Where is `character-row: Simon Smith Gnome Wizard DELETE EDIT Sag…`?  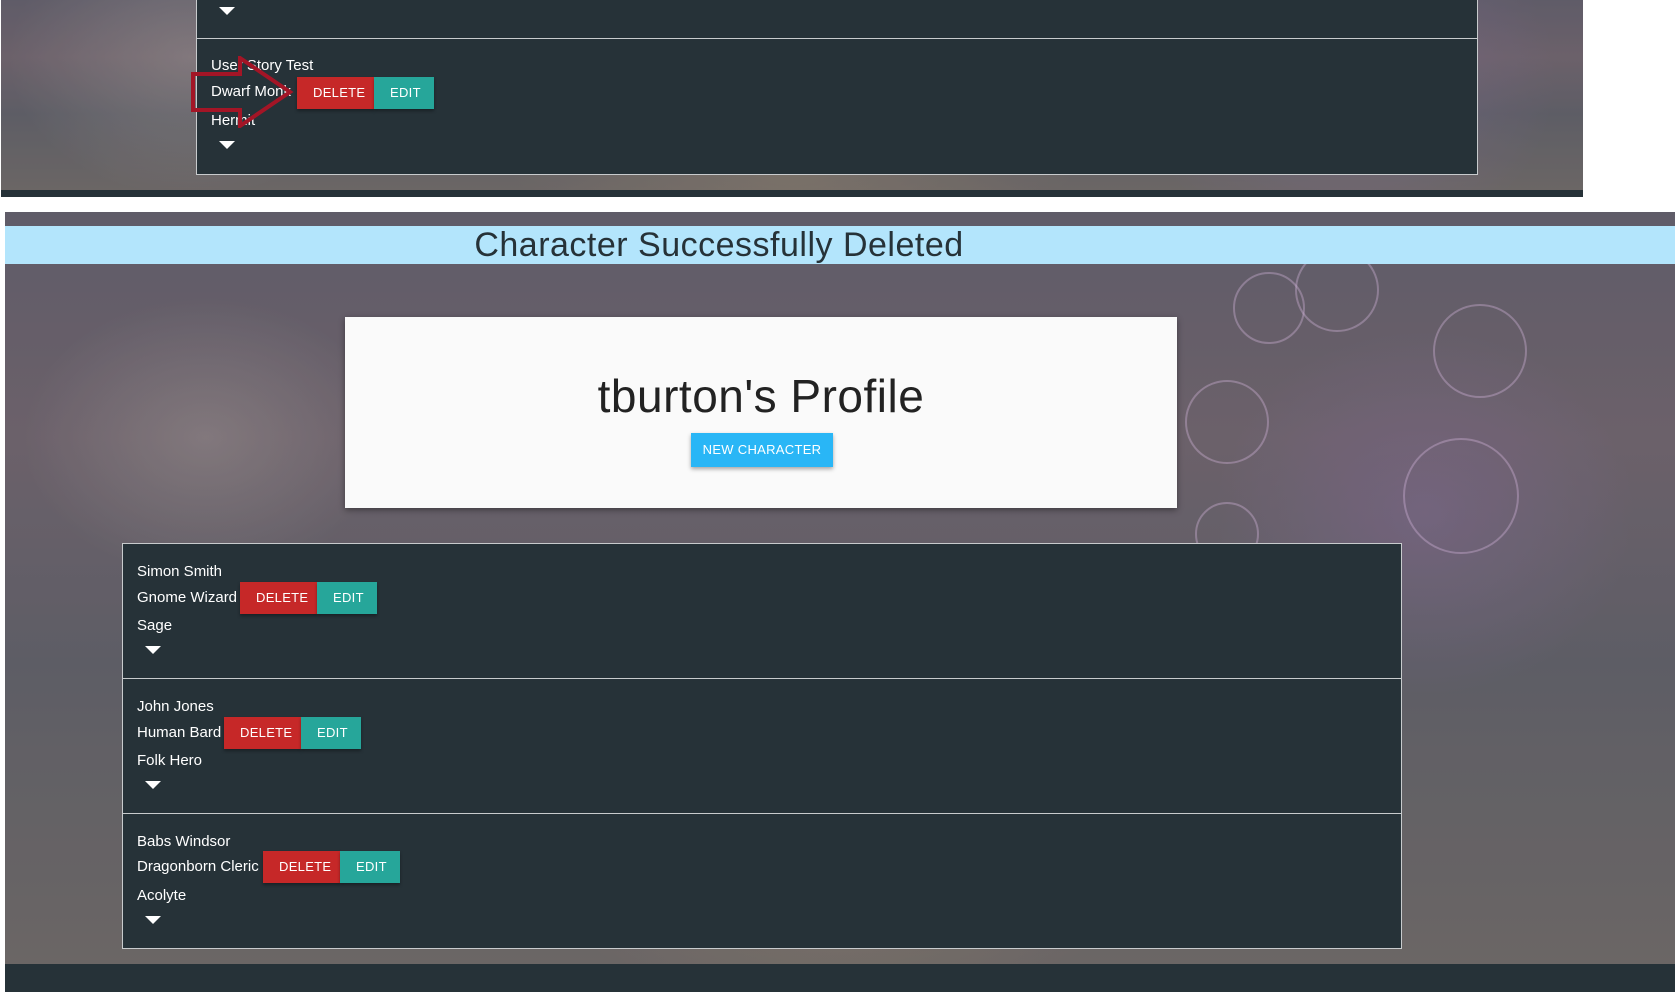 character-row: Simon Smith Gnome Wizard DELETE EDIT Sag… is located at coordinates (762, 611).